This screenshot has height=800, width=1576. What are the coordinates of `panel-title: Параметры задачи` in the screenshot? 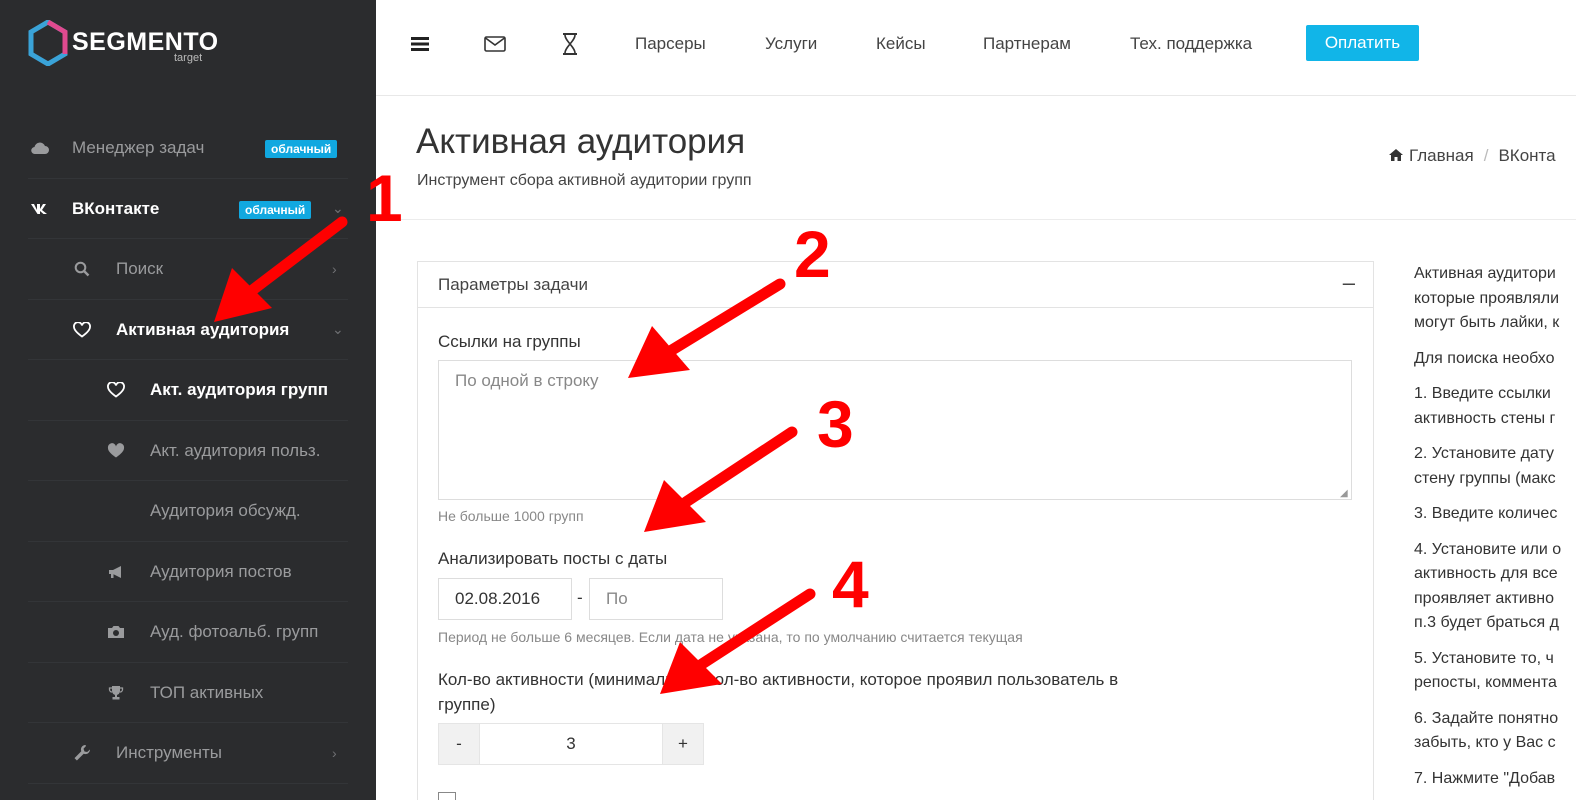 It's located at (513, 284).